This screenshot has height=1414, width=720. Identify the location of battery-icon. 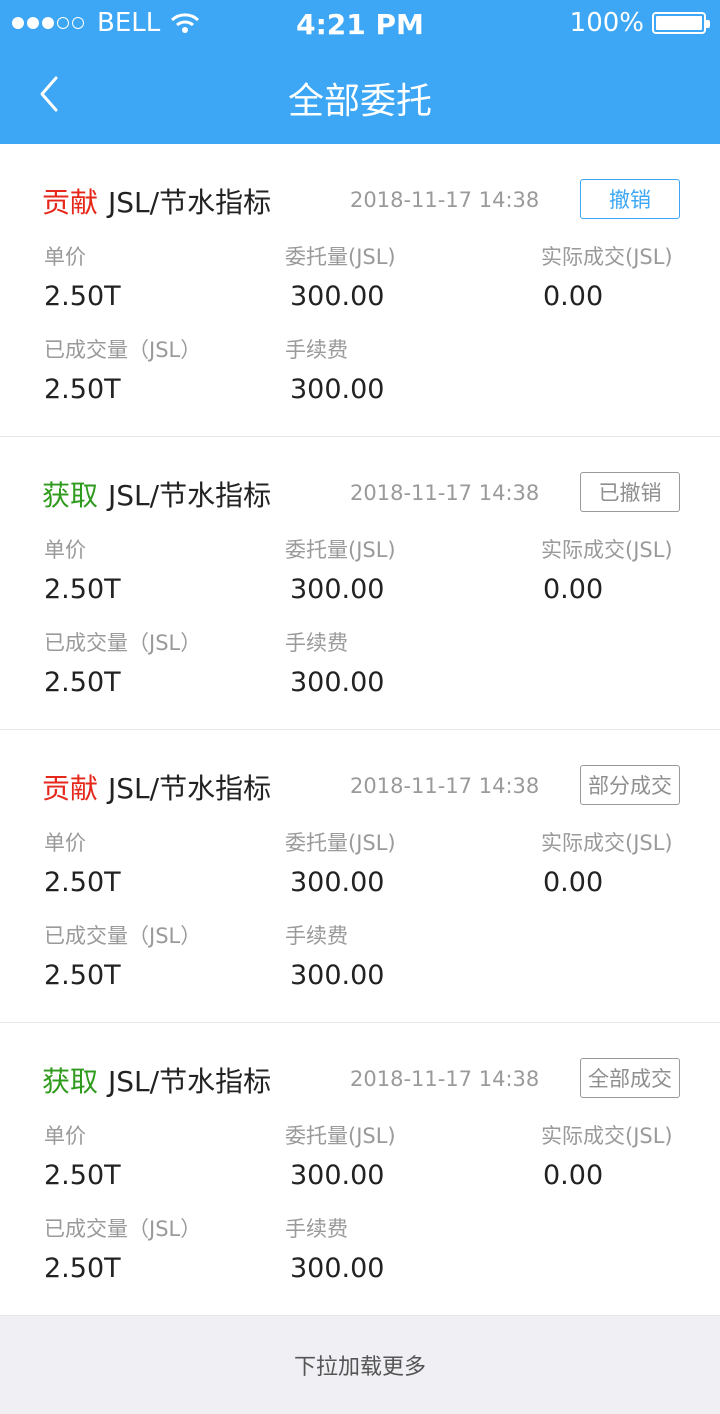
(681, 23).